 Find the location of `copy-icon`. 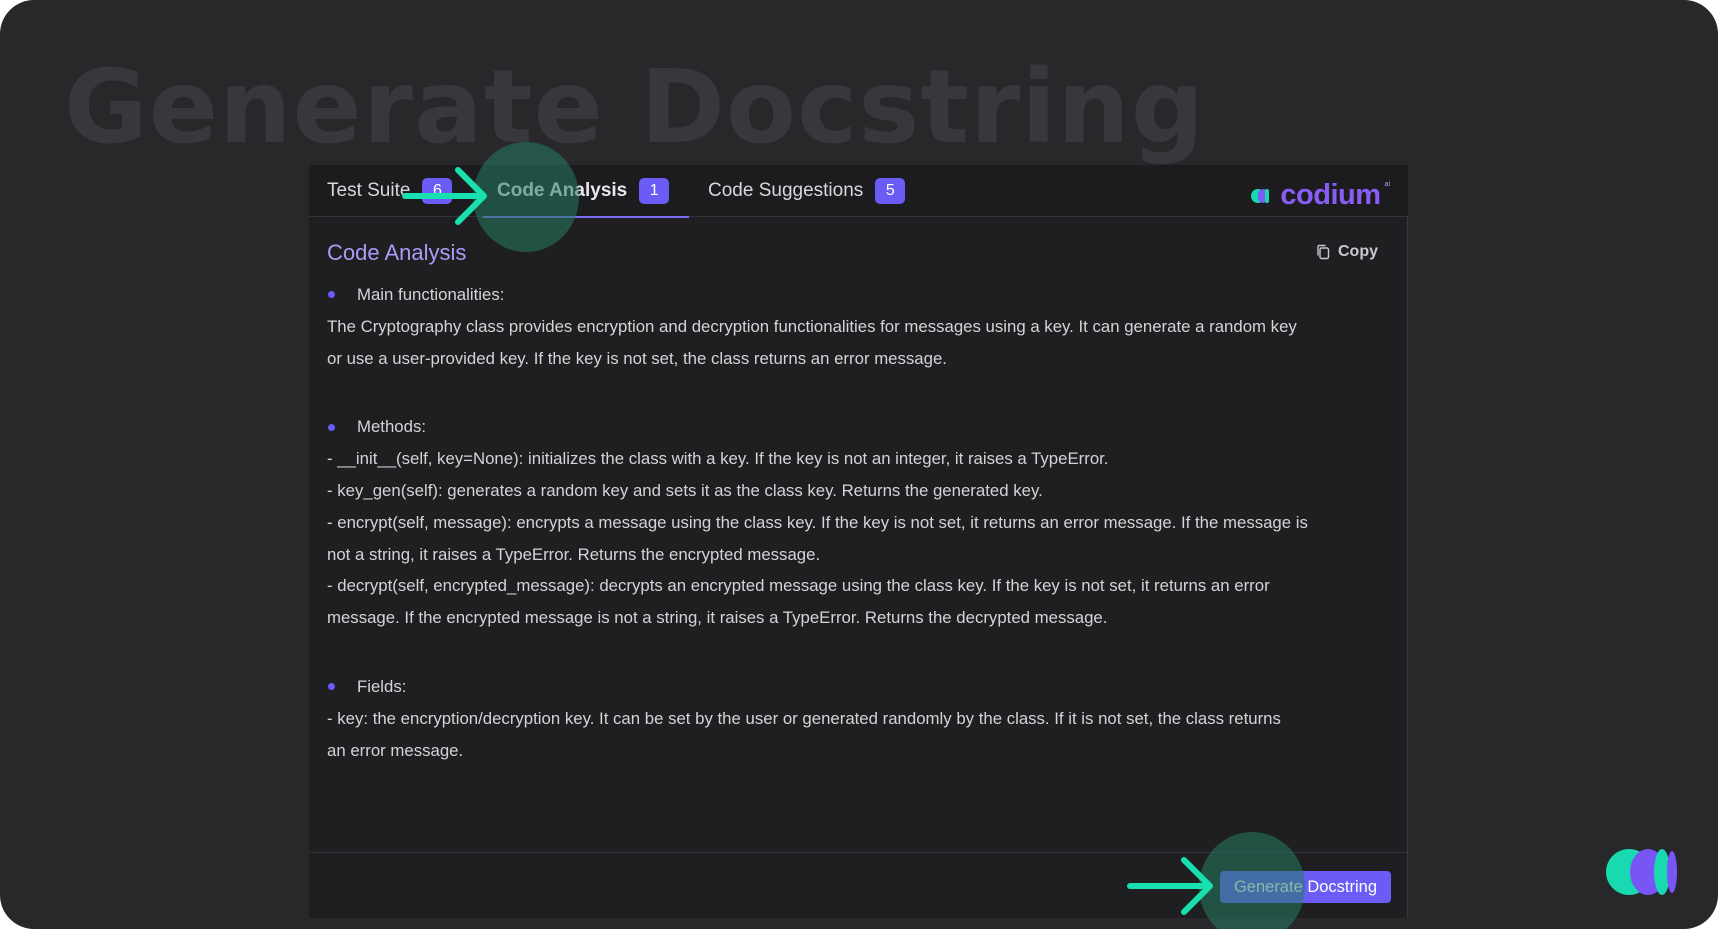

copy-icon is located at coordinates (1323, 252).